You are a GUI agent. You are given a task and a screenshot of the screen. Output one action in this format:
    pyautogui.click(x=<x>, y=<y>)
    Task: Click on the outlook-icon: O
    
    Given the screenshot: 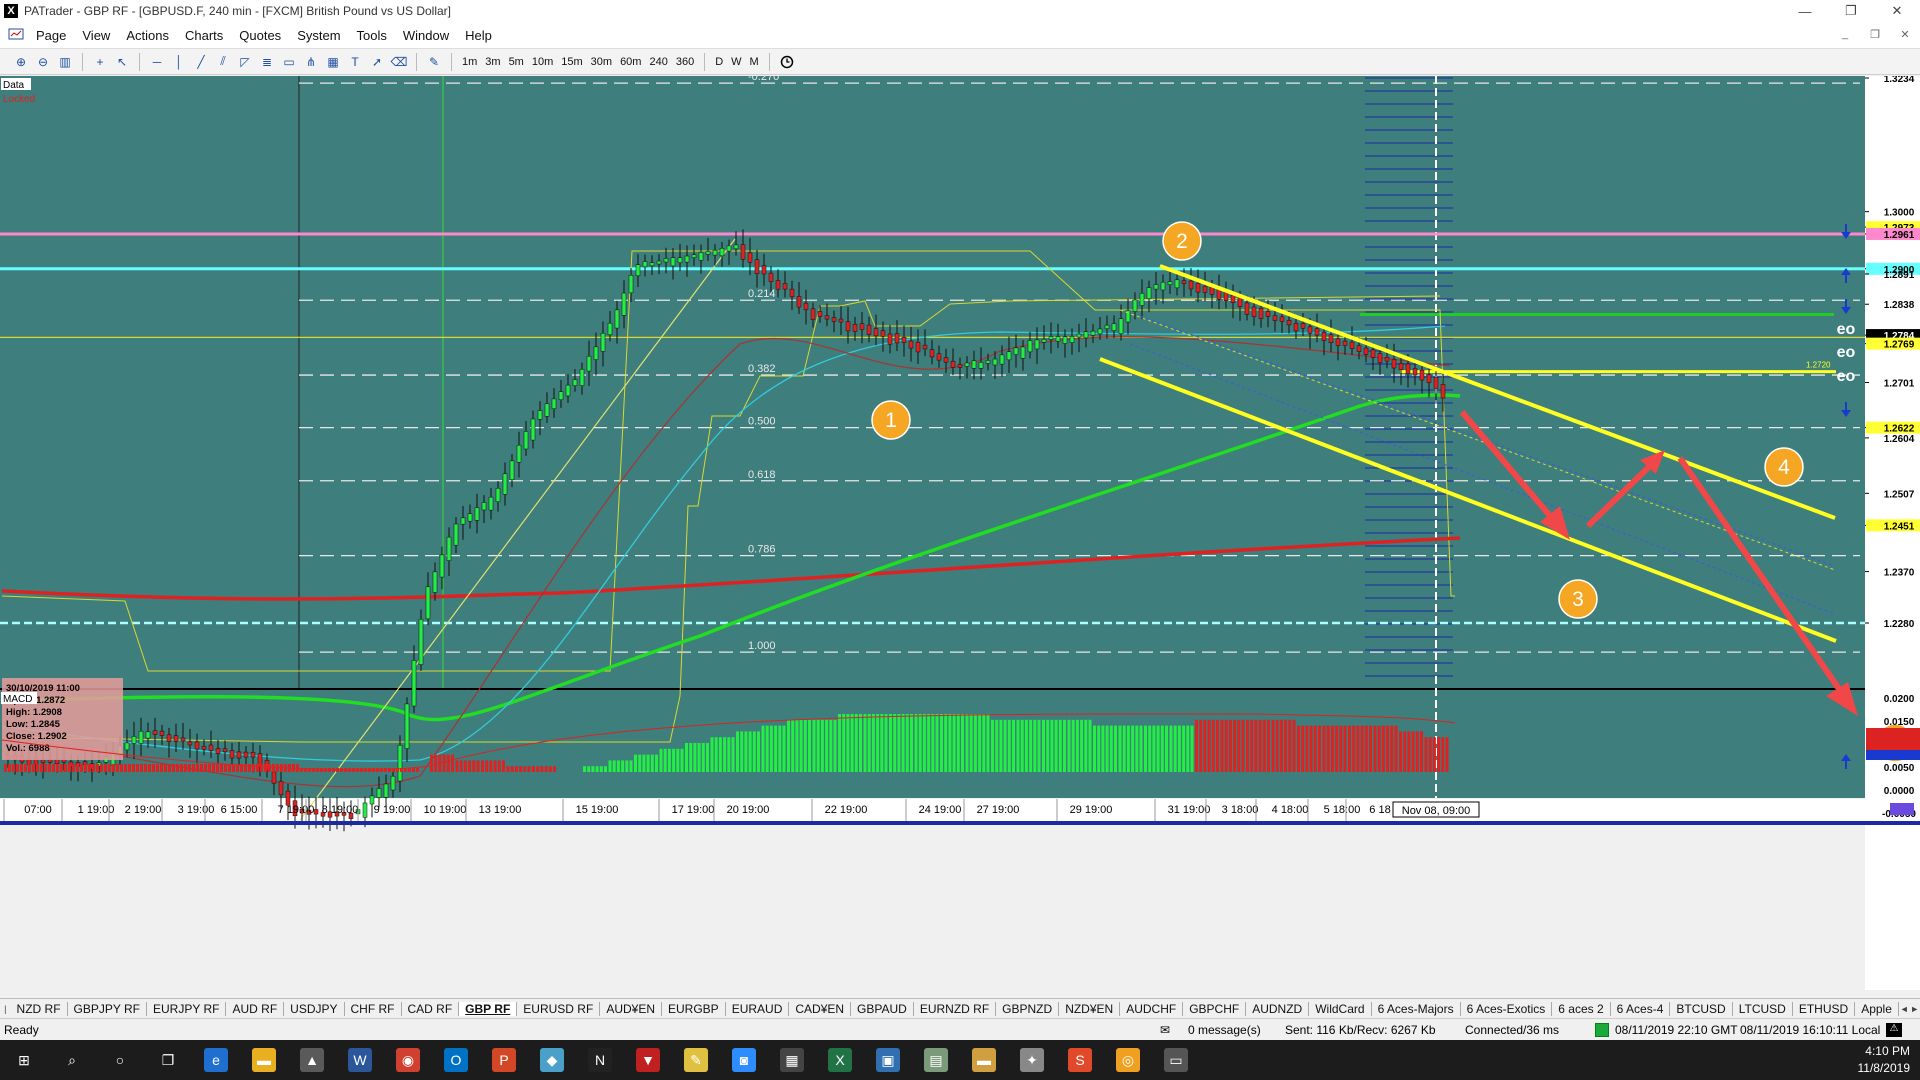 What is the action you would take?
    pyautogui.click(x=456, y=1060)
    